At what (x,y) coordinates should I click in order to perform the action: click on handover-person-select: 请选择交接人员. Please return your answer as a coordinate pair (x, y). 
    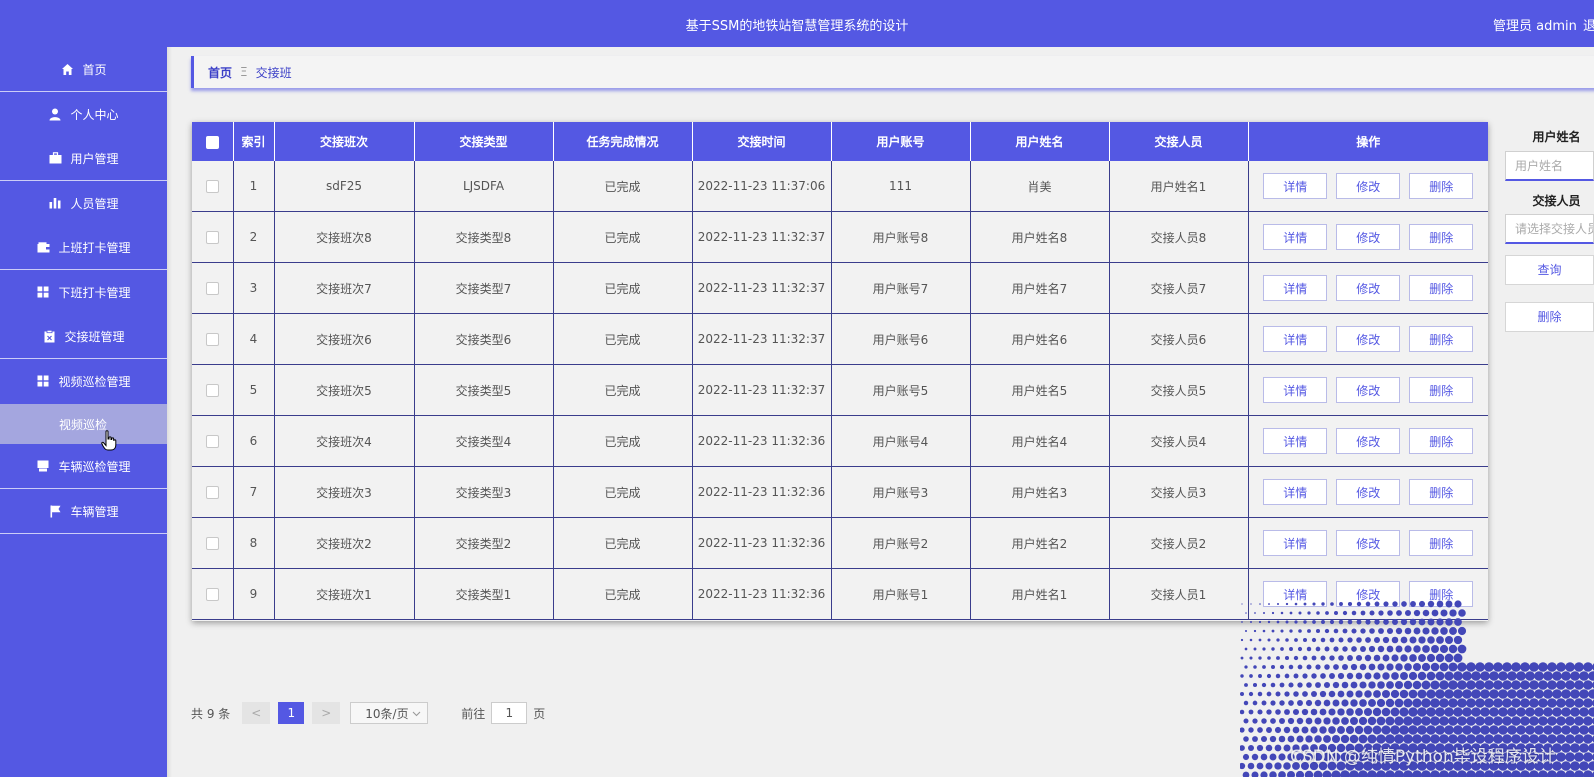
    Looking at the image, I should click on (1549, 229).